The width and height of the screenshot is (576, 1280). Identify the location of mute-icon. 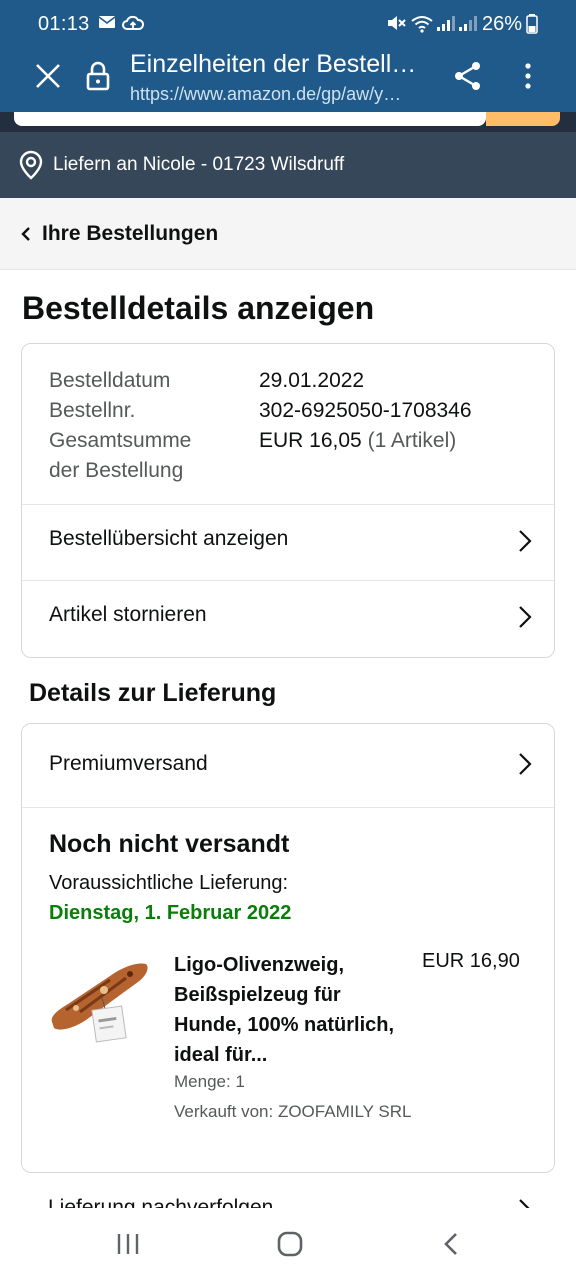
(397, 23).